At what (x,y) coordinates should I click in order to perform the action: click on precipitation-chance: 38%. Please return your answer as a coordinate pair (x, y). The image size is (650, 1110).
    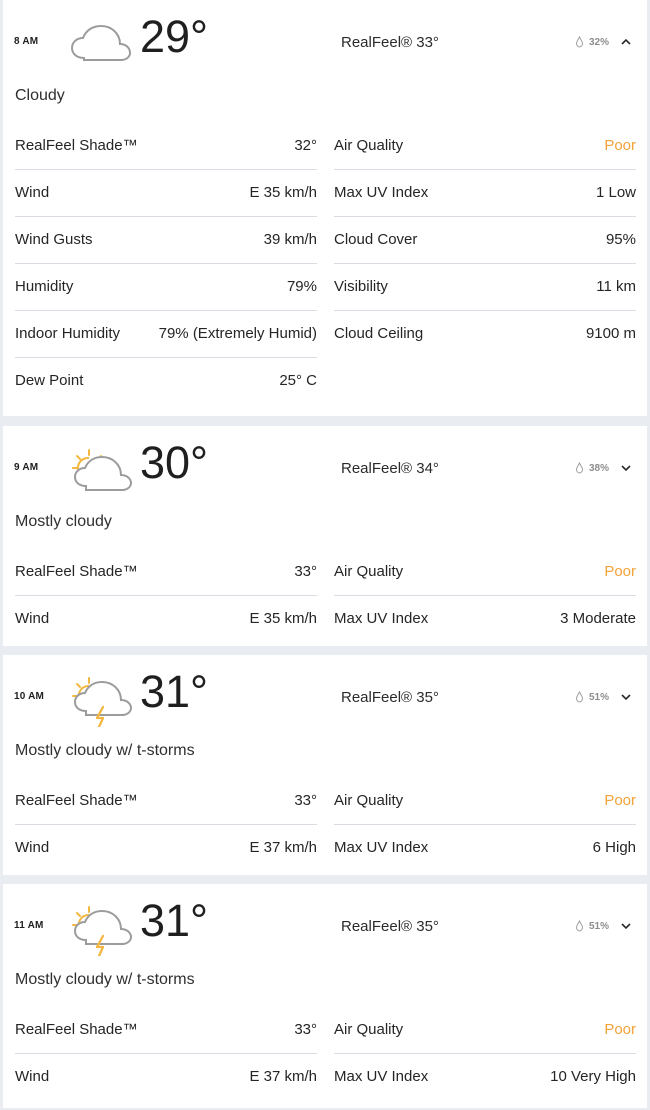
    Looking at the image, I should click on (592, 468).